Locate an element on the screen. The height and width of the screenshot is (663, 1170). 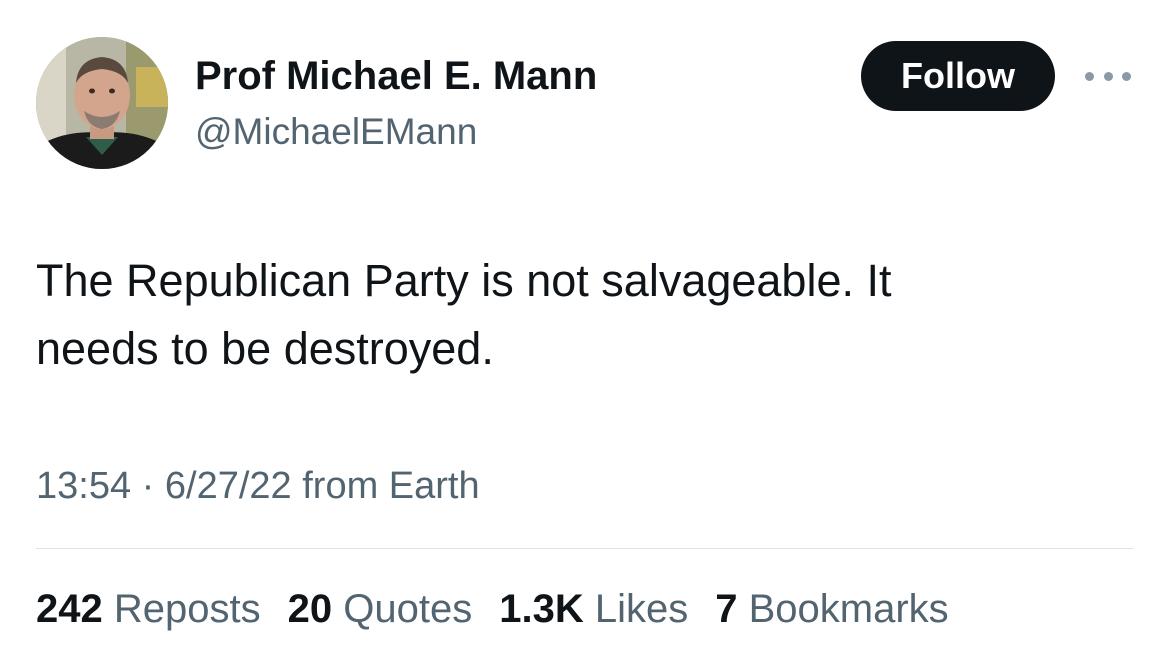
stat-label: Reposts is located at coordinates (187, 609).